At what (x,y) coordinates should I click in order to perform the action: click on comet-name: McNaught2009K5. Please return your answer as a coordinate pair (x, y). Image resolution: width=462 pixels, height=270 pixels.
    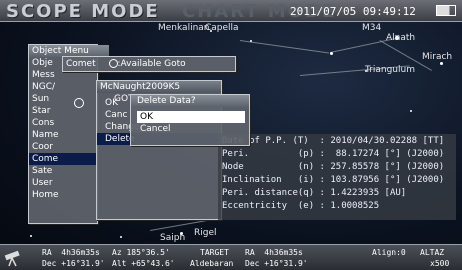
    Looking at the image, I should click on (140, 87).